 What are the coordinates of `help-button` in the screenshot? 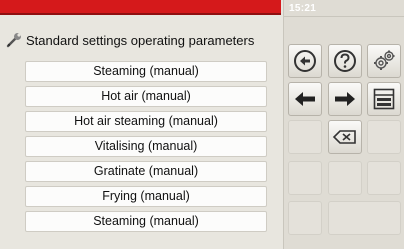 It's located at (345, 61).